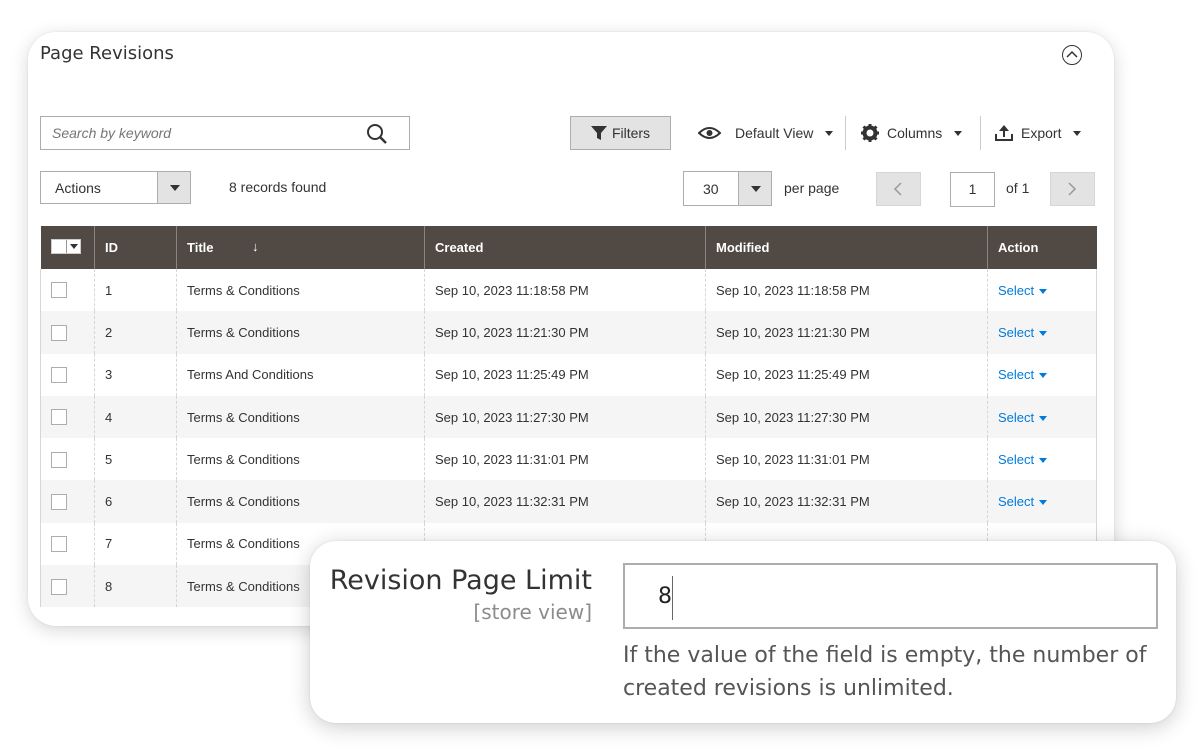 This screenshot has height=750, width=1200. Describe the element at coordinates (980, 133) in the screenshot. I see `toolbar-divider` at that location.